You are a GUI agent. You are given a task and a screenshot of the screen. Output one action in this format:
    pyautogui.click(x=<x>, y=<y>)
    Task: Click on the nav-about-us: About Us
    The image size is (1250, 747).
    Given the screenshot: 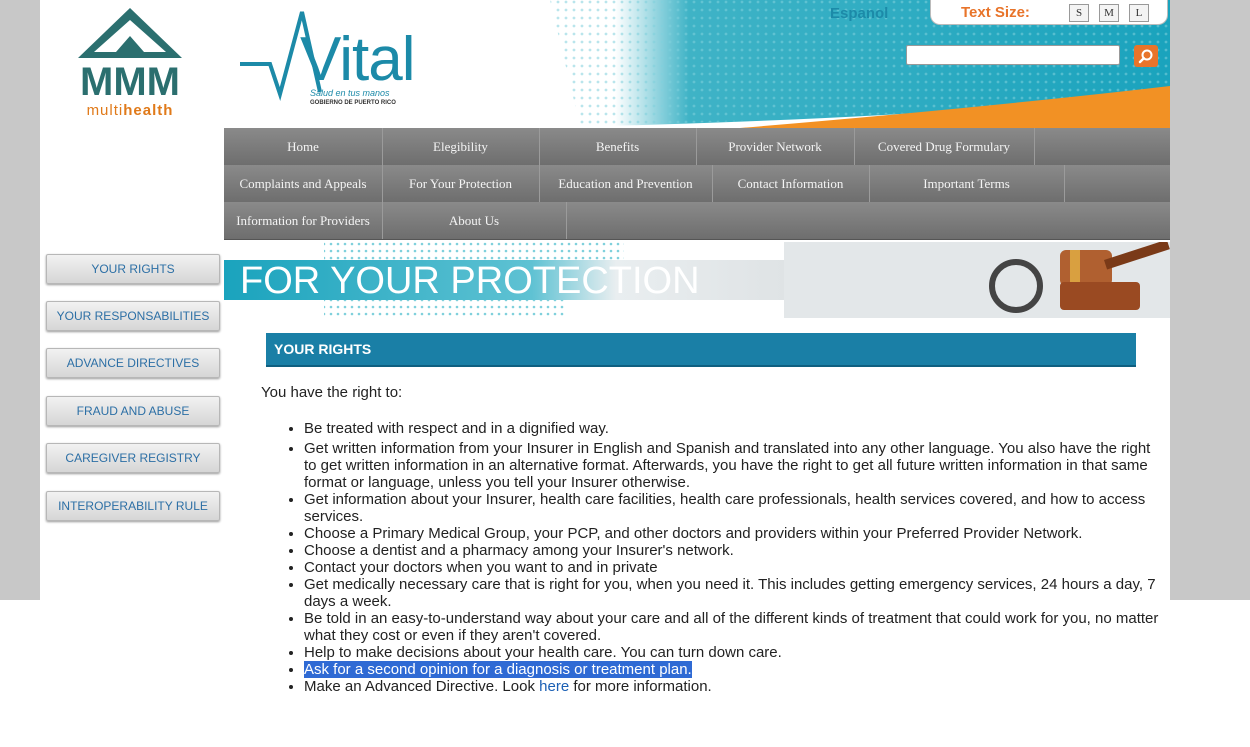 What is the action you would take?
    pyautogui.click(x=474, y=220)
    